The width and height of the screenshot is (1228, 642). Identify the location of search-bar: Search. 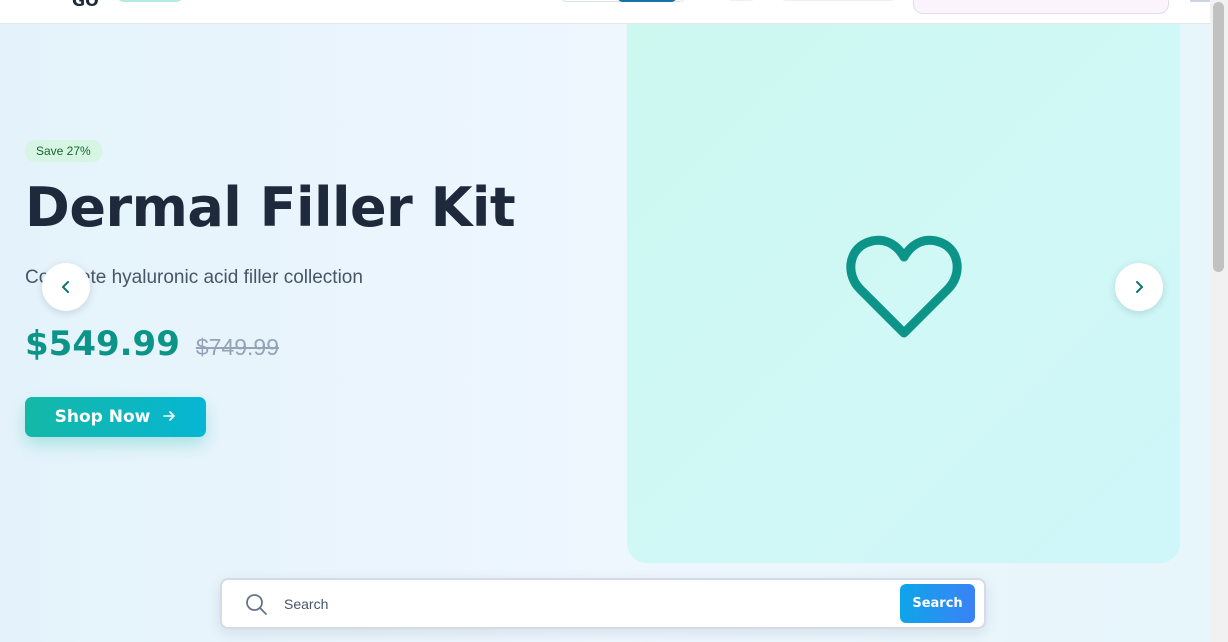
(603, 603).